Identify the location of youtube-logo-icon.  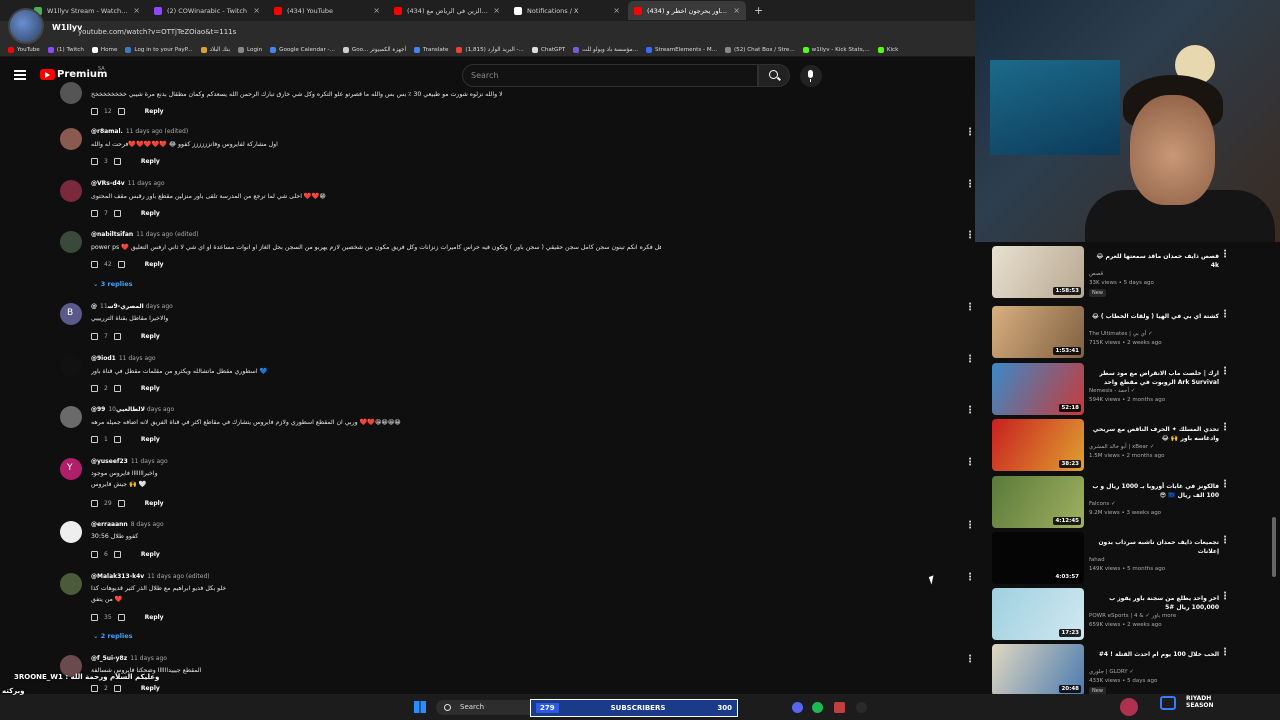
(47, 74).